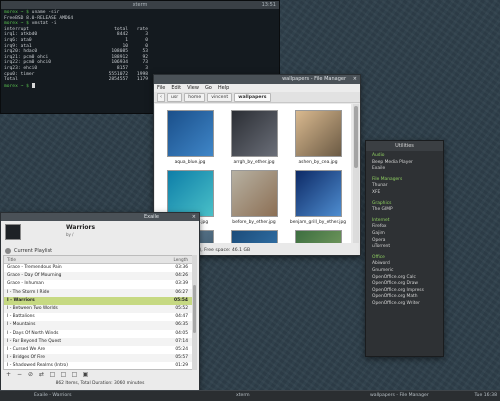  What do you see at coordinates (181, 366) in the screenshot?
I see `track-length: 01:29` at bounding box center [181, 366].